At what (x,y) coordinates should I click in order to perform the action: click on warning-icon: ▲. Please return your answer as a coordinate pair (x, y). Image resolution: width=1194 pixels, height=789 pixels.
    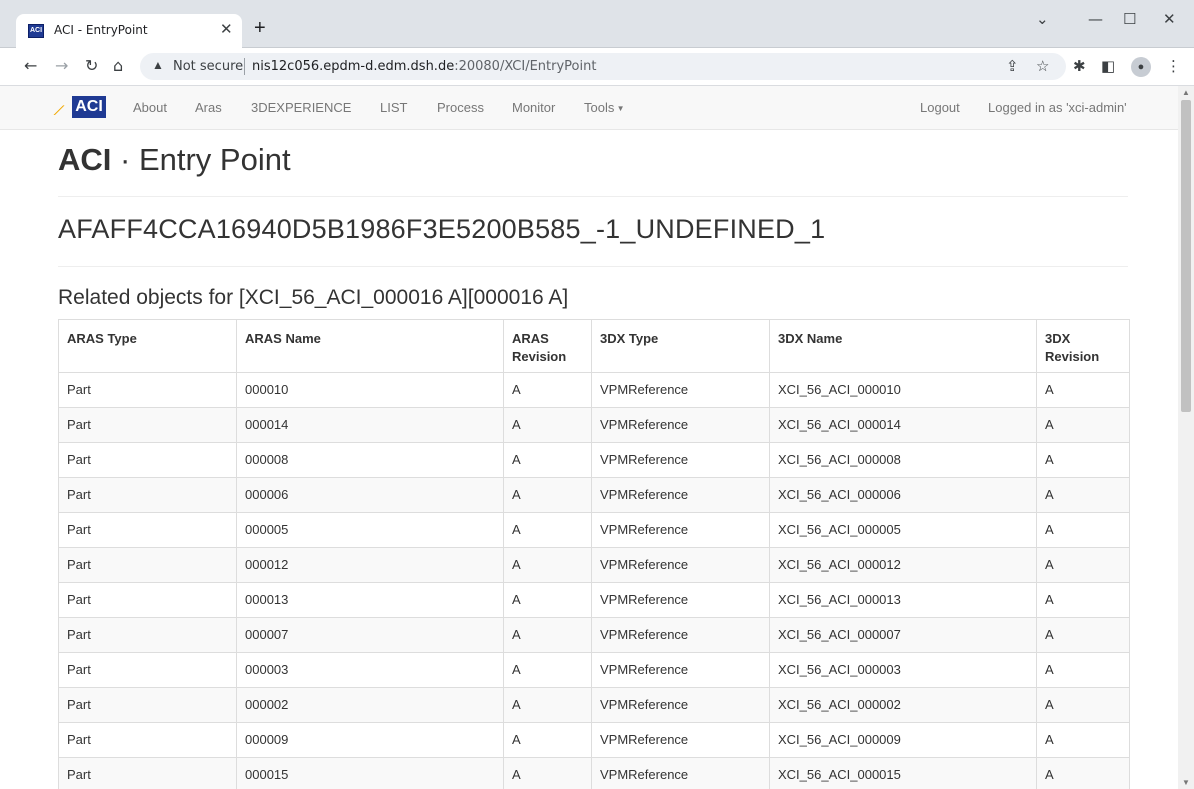
    Looking at the image, I should click on (158, 65).